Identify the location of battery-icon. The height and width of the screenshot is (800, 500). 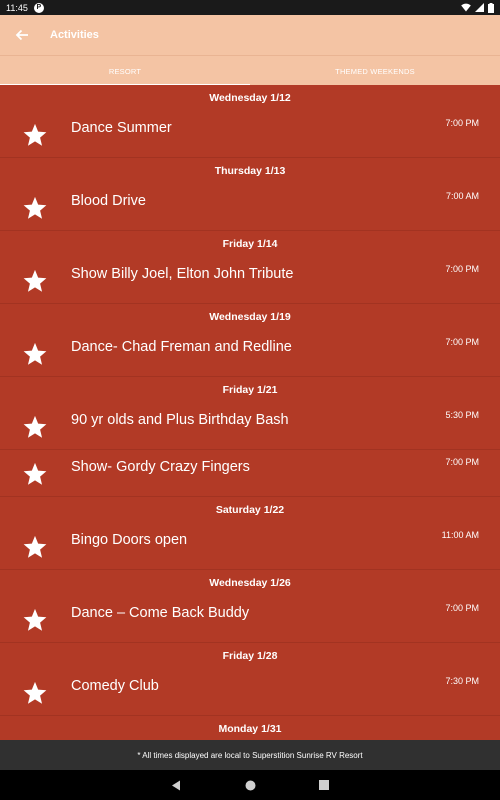
(491, 7).